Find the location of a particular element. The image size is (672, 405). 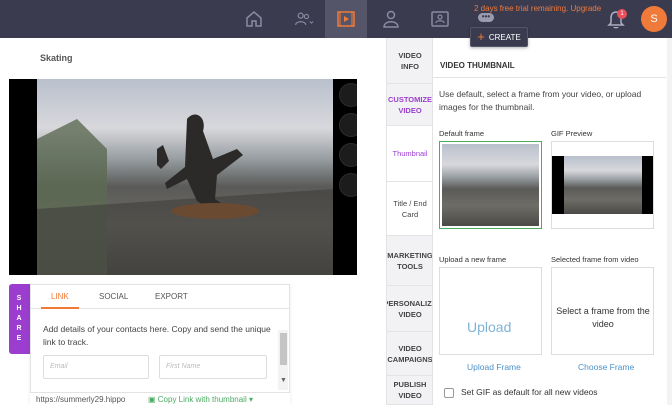

avatar: S is located at coordinates (654, 19).